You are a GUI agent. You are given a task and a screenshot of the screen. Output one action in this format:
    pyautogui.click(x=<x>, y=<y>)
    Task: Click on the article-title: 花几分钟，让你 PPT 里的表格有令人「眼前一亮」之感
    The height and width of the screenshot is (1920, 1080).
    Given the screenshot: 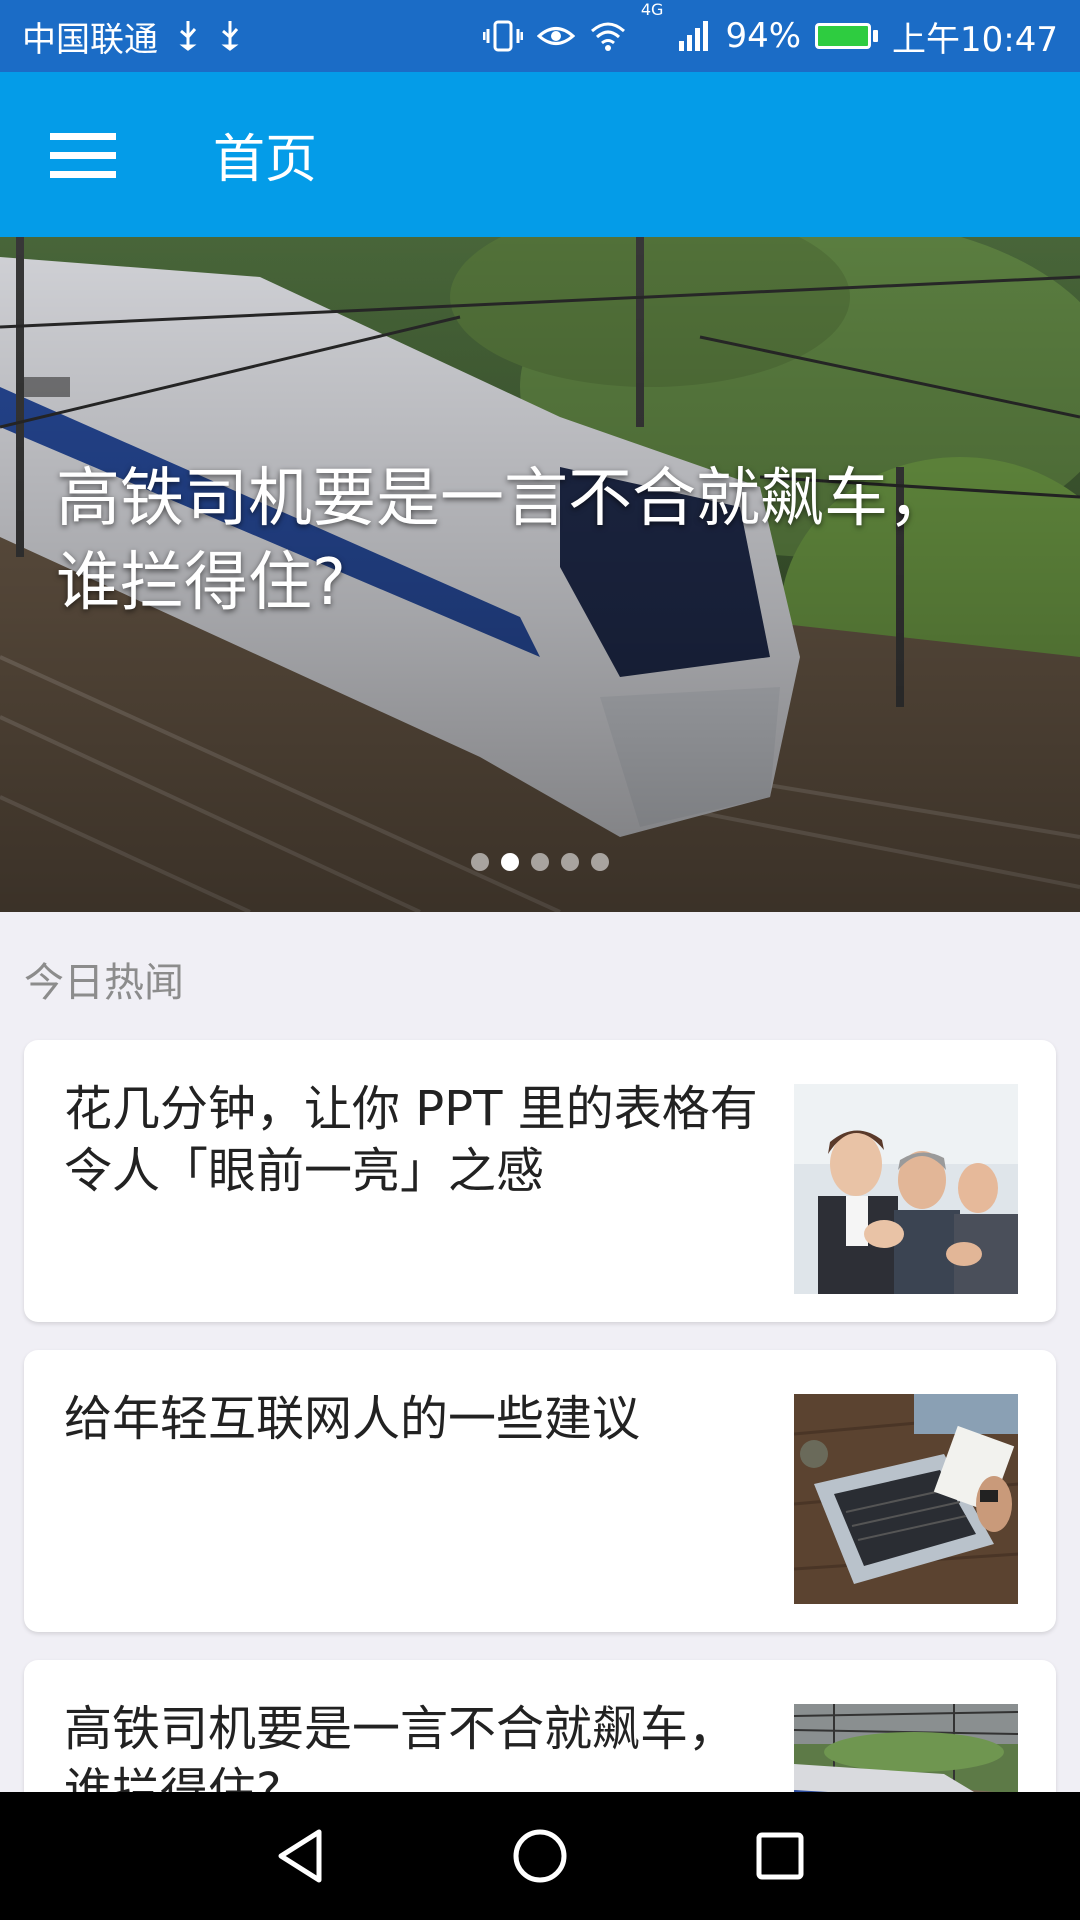 What is the action you would take?
    pyautogui.click(x=411, y=1140)
    